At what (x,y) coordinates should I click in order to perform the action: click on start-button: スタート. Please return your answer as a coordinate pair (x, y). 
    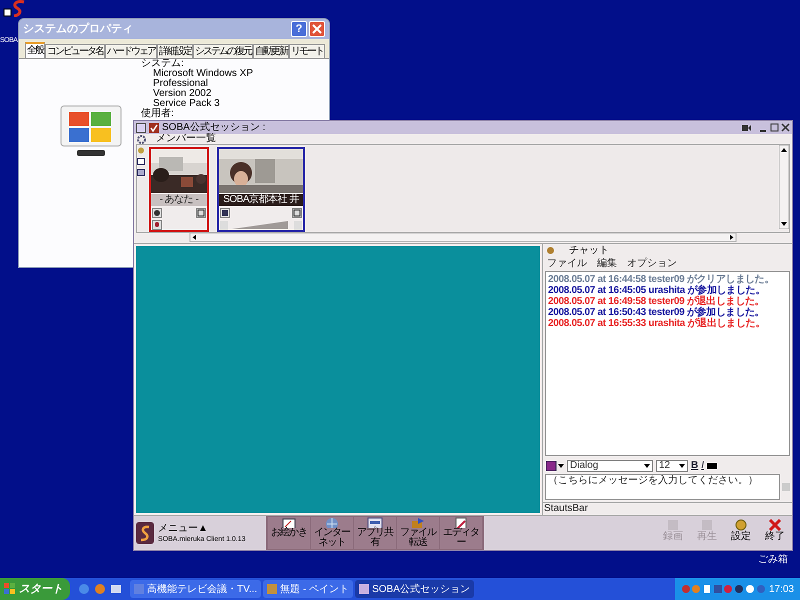
    Looking at the image, I should click on (35, 589).